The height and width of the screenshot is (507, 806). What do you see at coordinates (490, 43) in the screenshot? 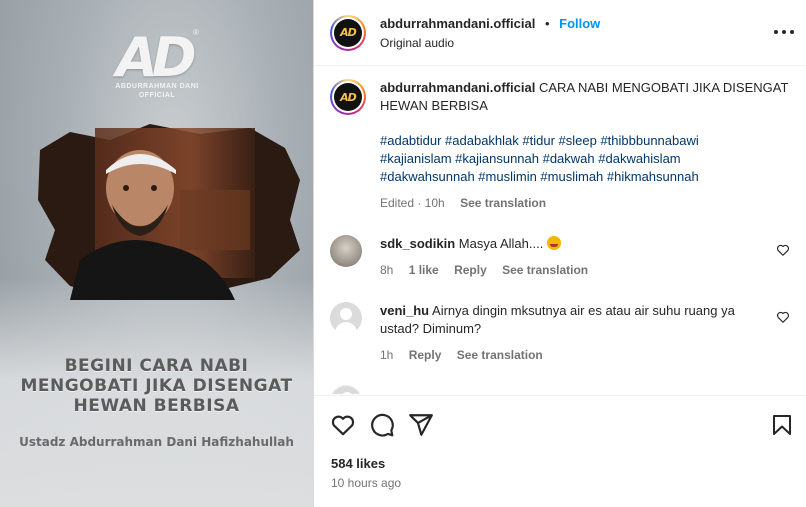
I see `audio-label: Original audio` at bounding box center [490, 43].